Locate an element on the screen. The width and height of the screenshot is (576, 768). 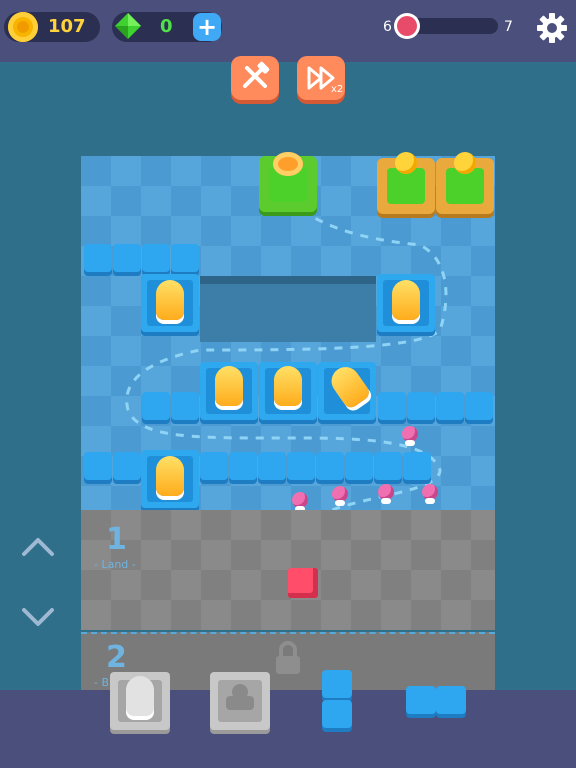
build-tray is located at coordinates (288, 729).